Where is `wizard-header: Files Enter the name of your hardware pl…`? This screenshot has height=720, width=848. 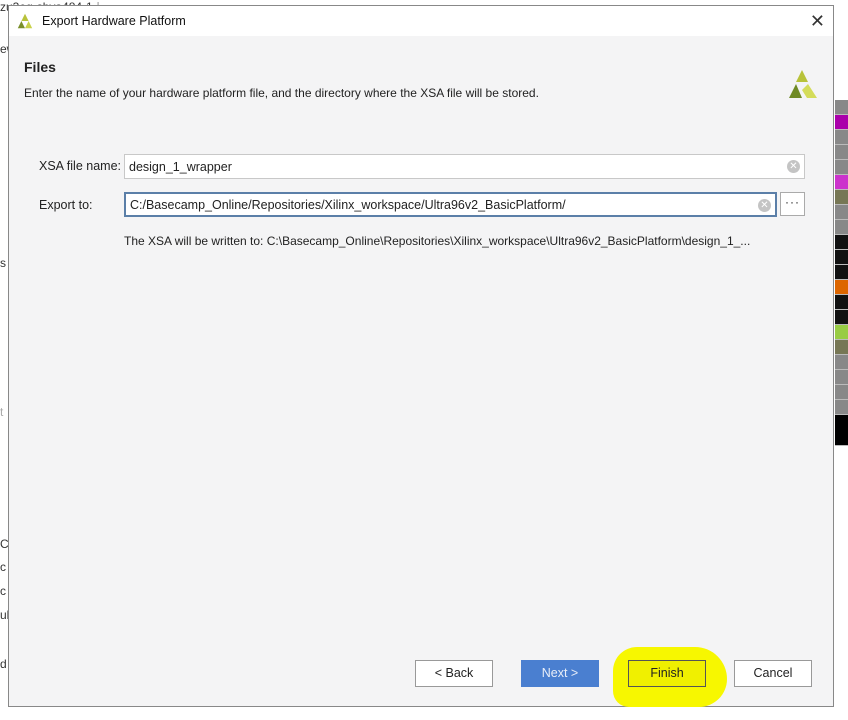
wizard-header: Files Enter the name of your hardware pl… is located at coordinates (421, 78).